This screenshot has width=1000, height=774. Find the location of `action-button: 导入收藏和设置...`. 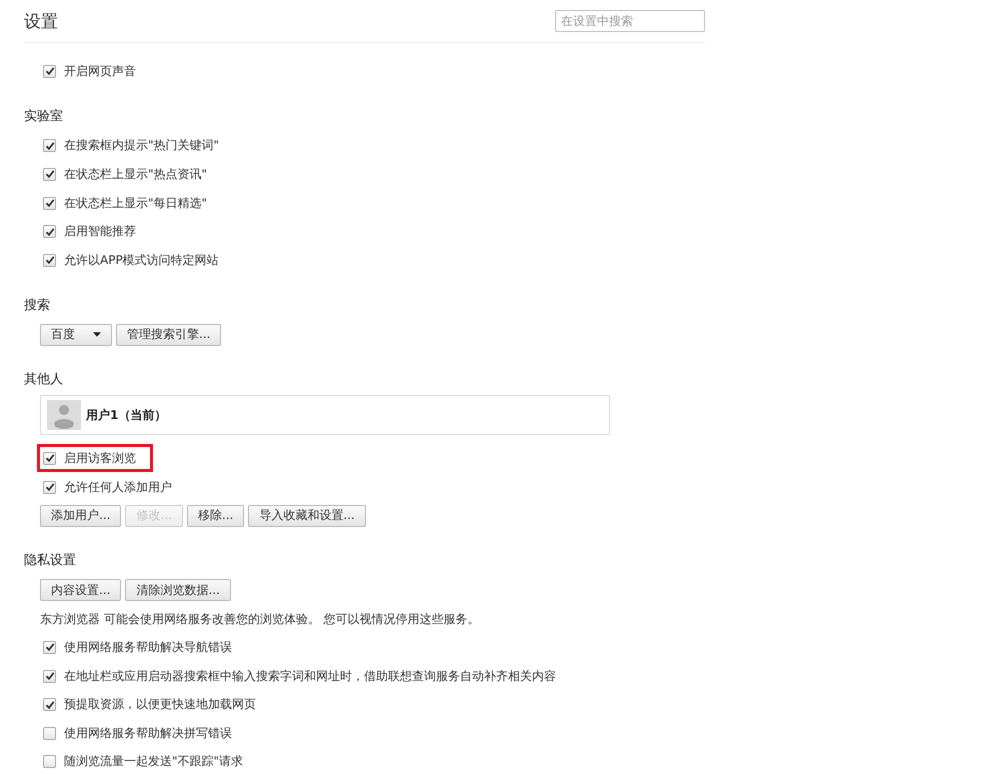

action-button: 导入收藏和设置... is located at coordinates (307, 515).